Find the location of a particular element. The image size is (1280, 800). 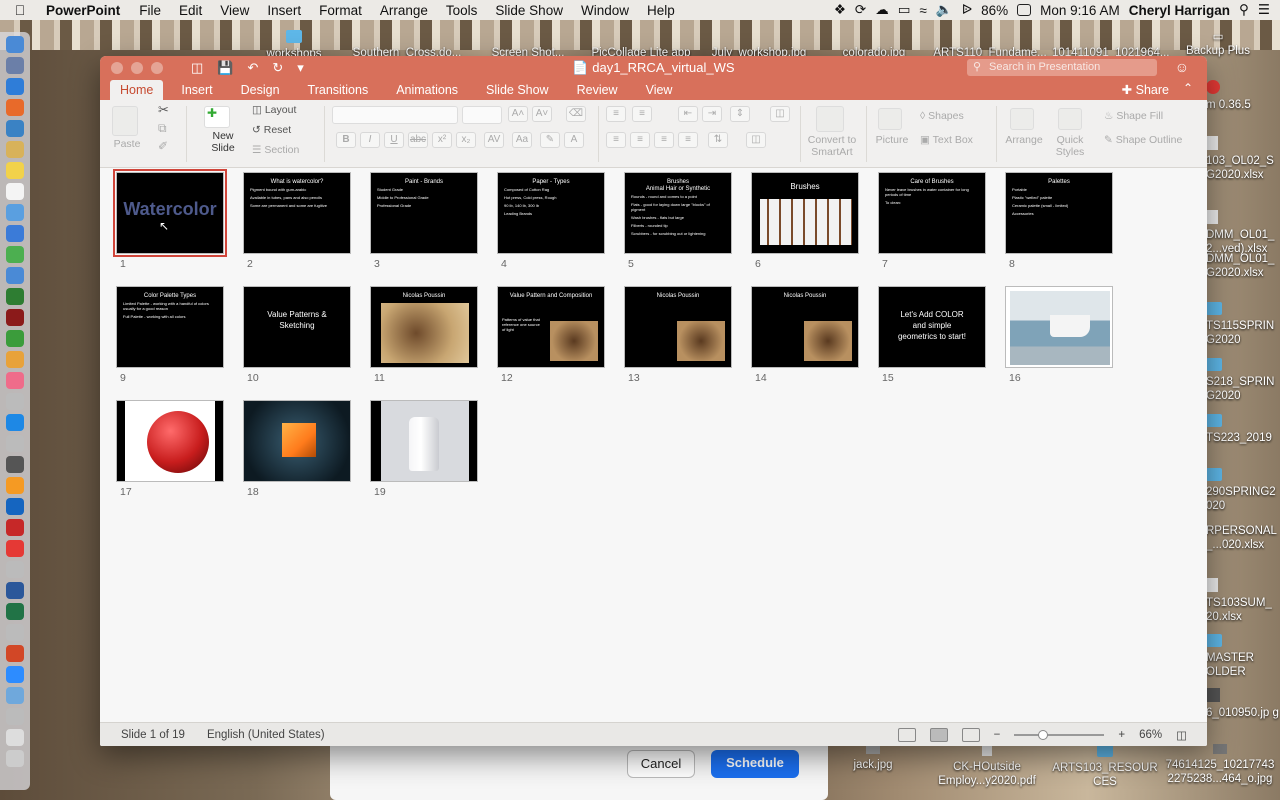

slide-thumbnail: Value Patterns & Sketching is located at coordinates (297, 327).